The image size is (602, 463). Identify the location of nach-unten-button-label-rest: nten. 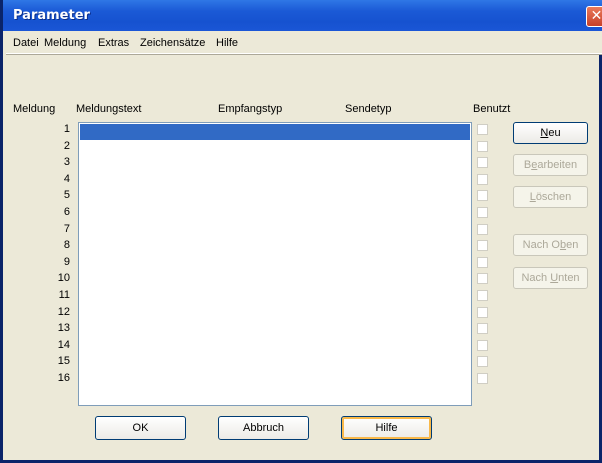
(569, 278).